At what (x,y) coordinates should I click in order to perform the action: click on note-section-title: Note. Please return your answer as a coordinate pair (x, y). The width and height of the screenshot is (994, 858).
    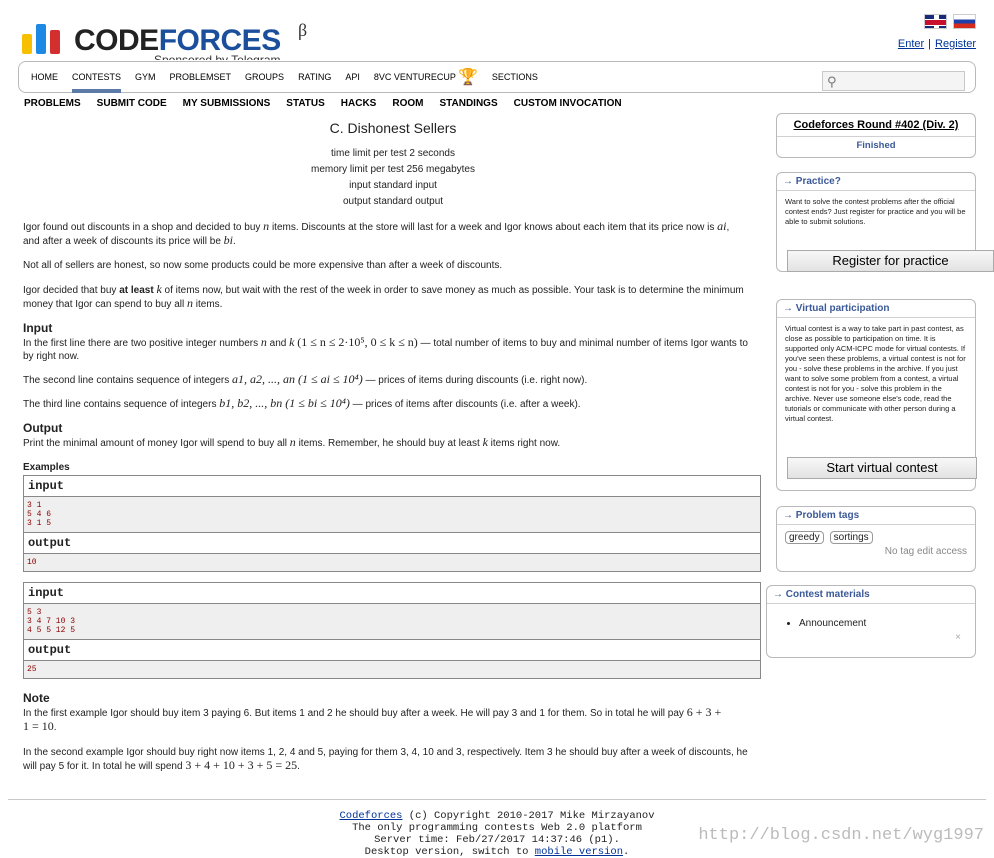
    Looking at the image, I should click on (36, 698).